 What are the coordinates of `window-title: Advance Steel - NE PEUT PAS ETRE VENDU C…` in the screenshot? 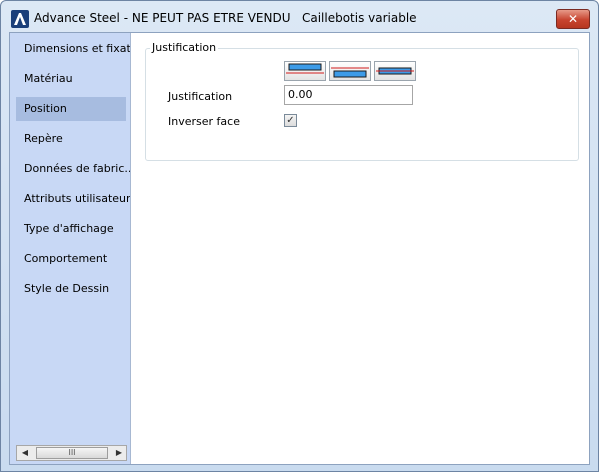 It's located at (225, 18).